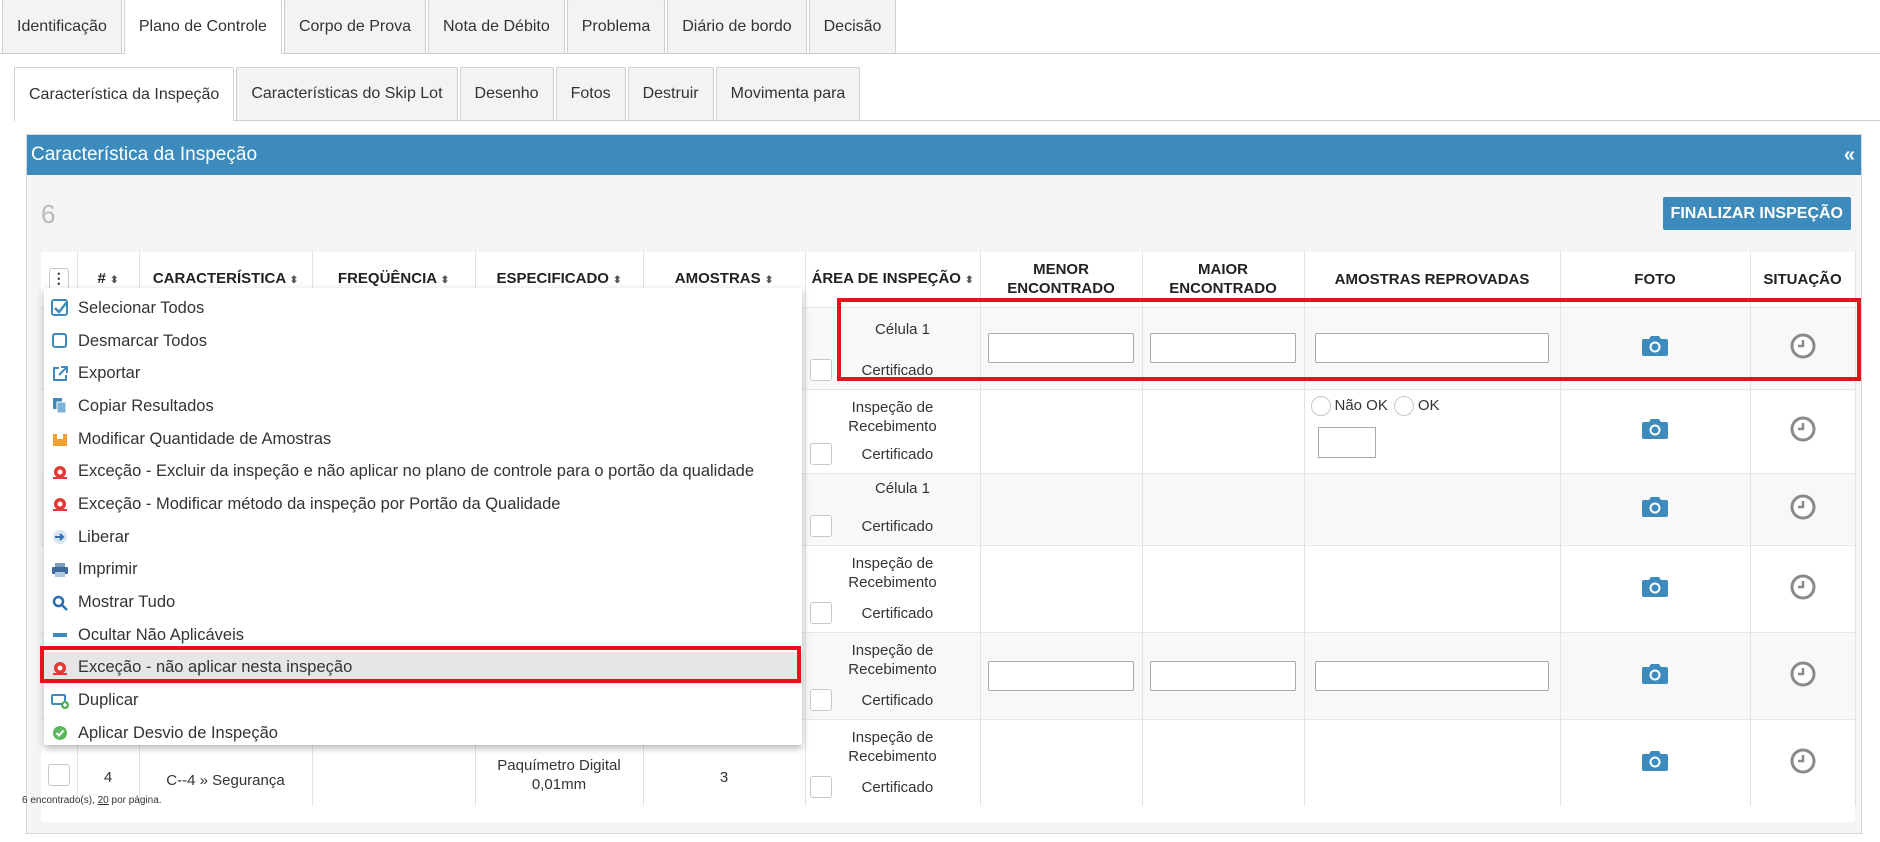 The image size is (1880, 842). Describe the element at coordinates (423, 668) in the screenshot. I see `menu-item-excecao-nao-aplicar: Exceção - não aplicar nesta inspeção` at that location.